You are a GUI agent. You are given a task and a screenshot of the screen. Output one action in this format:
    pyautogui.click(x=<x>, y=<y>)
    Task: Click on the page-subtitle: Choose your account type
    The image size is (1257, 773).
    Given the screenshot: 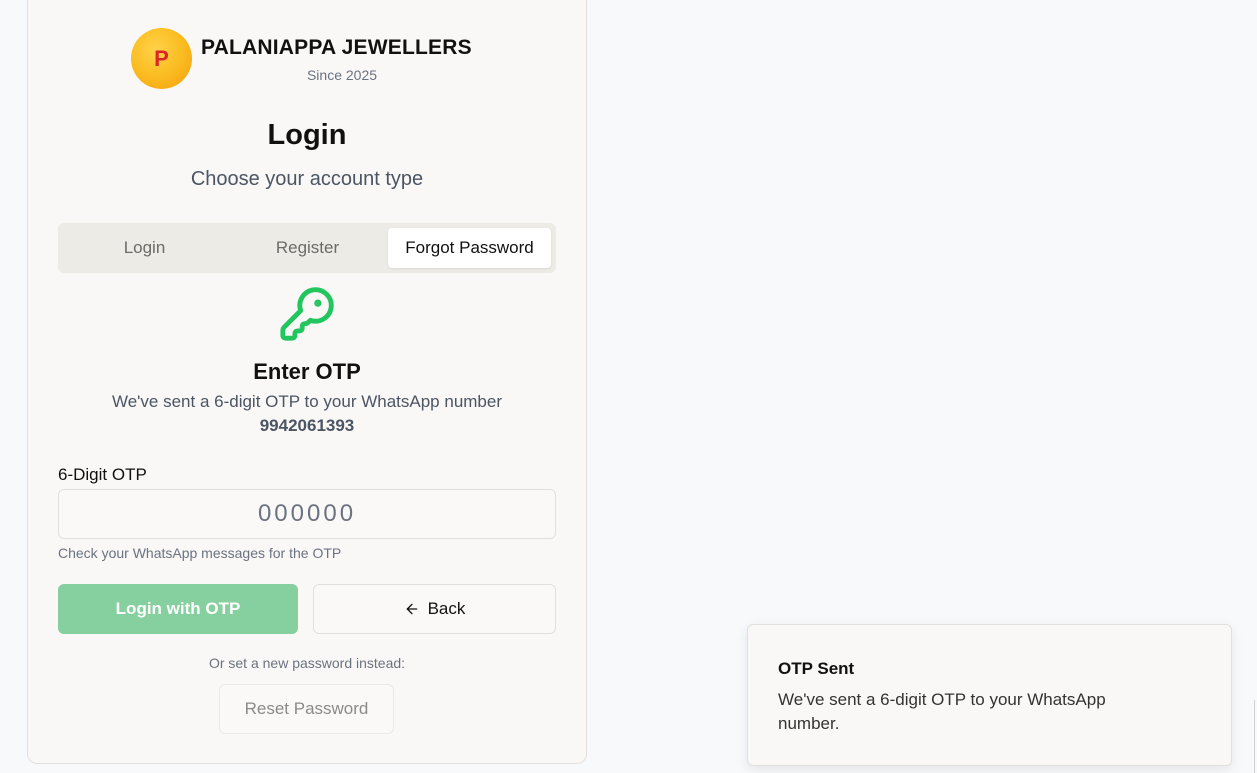 What is the action you would take?
    pyautogui.click(x=307, y=179)
    